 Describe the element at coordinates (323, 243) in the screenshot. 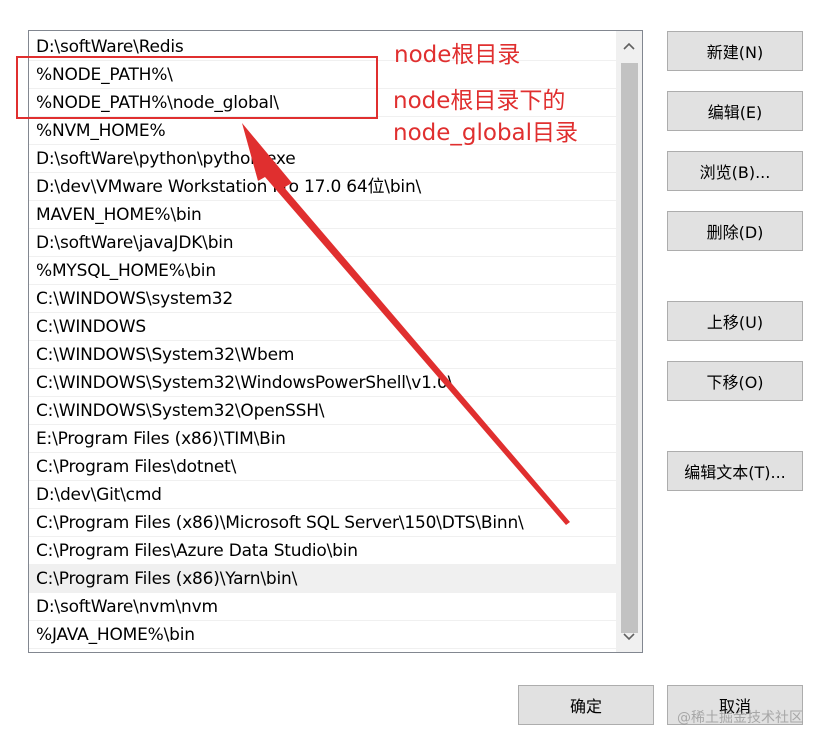

I see `list-item: D:\softWare\javaJDK\bin` at that location.